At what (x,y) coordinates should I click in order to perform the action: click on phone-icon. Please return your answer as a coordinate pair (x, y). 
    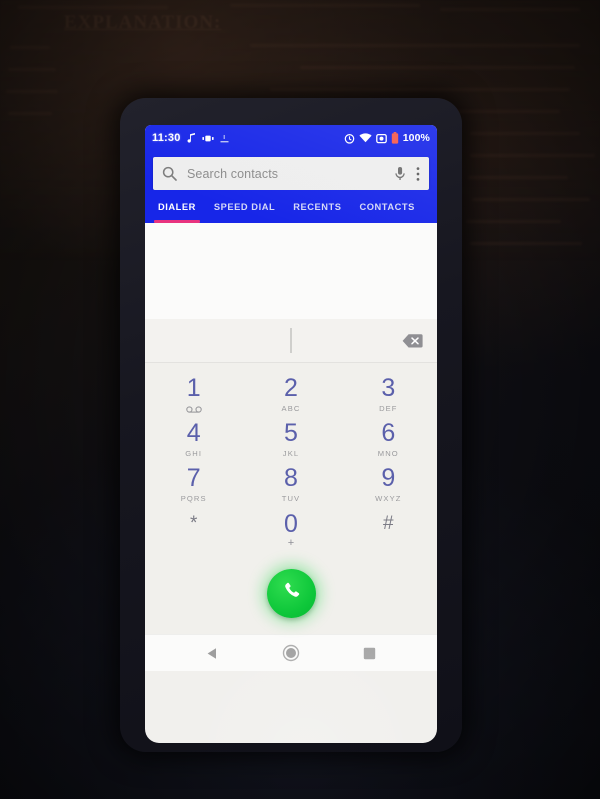
    Looking at the image, I should click on (291, 593).